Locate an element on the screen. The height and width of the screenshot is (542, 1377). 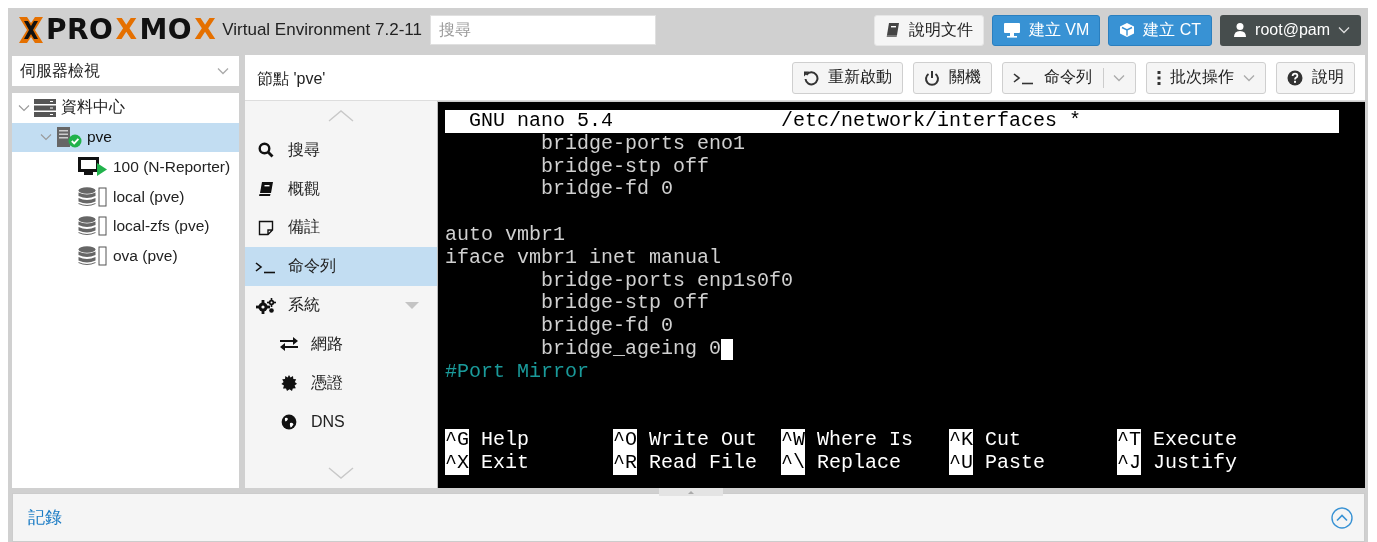
collapse-circle-icon is located at coordinates (1342, 517).